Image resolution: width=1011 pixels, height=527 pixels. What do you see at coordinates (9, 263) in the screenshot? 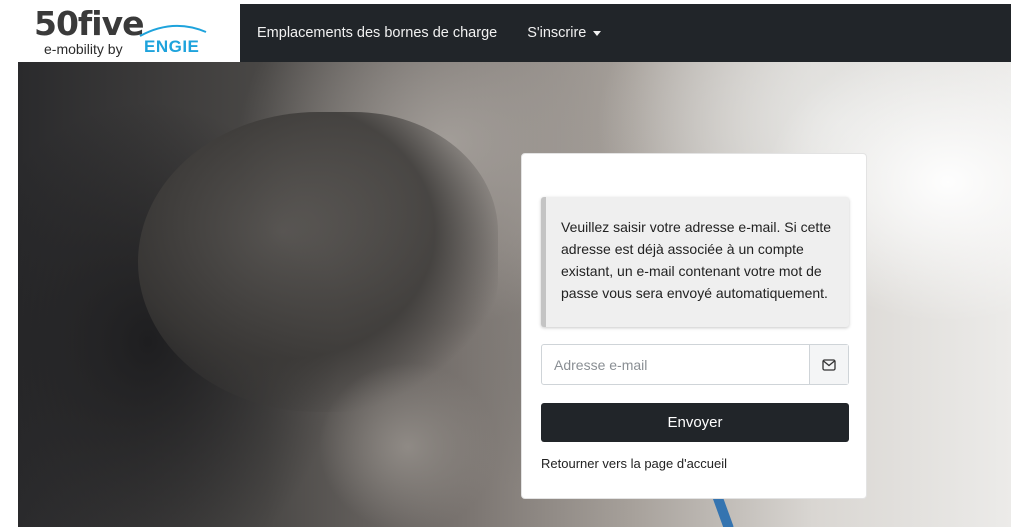
I see `left-margin` at bounding box center [9, 263].